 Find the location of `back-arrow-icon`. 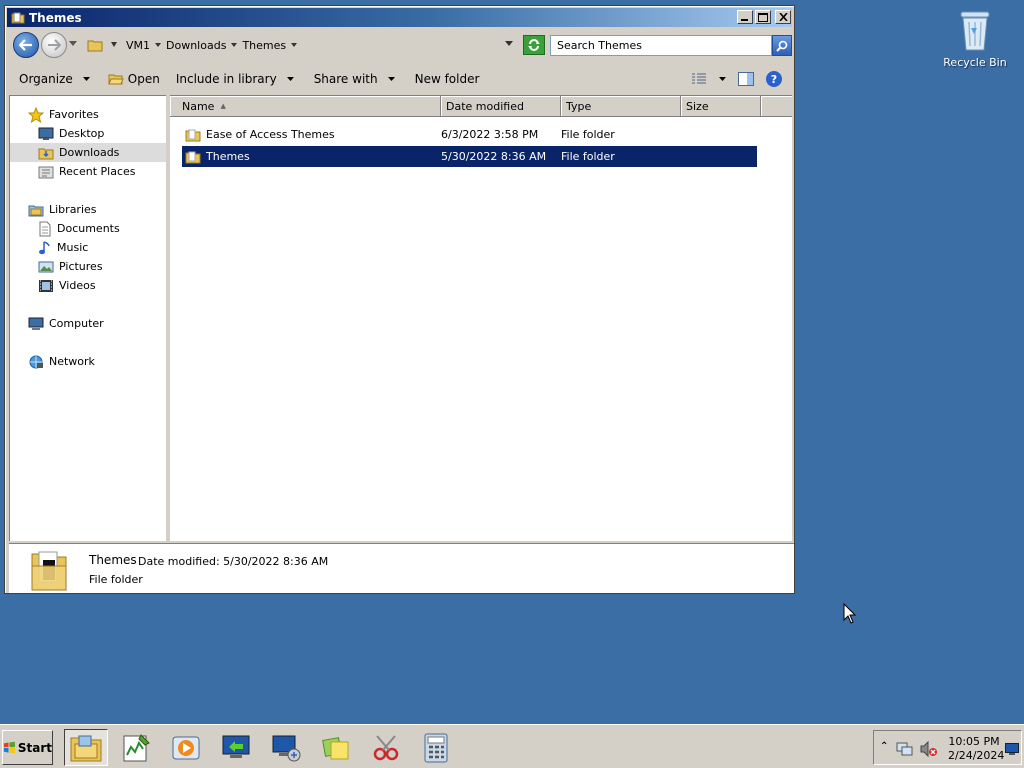

back-arrow-icon is located at coordinates (25, 45).